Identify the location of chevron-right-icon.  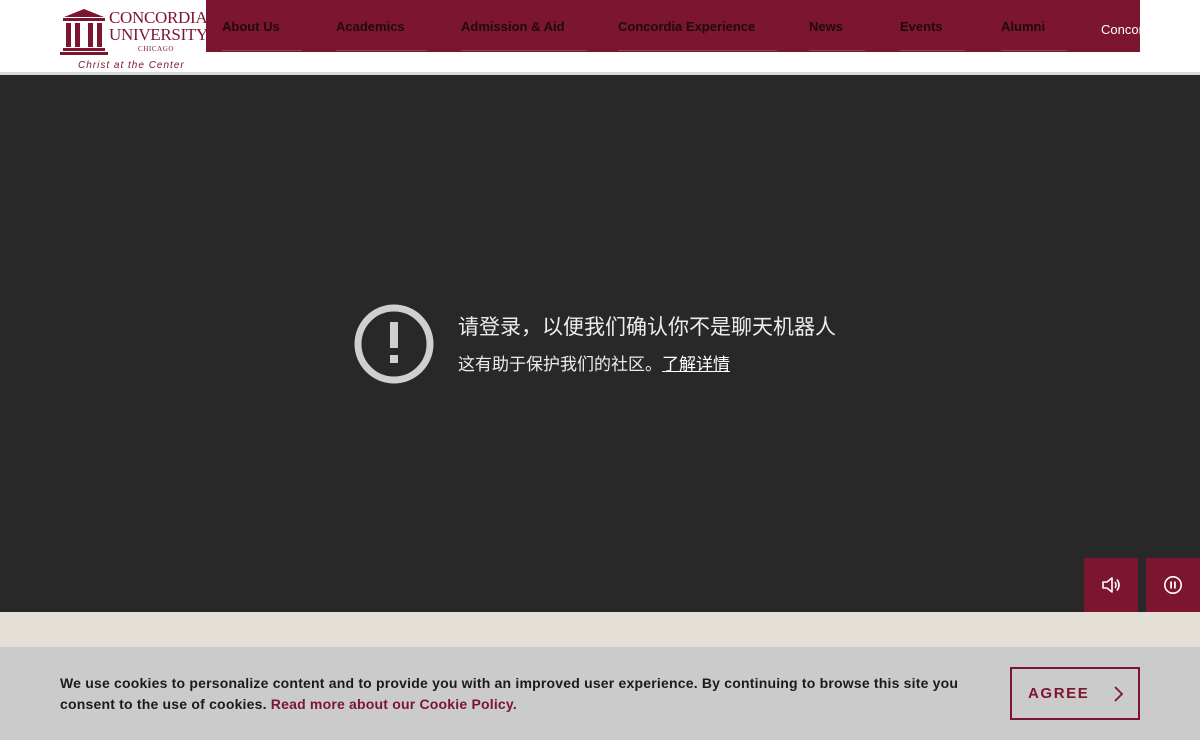
(1119, 694).